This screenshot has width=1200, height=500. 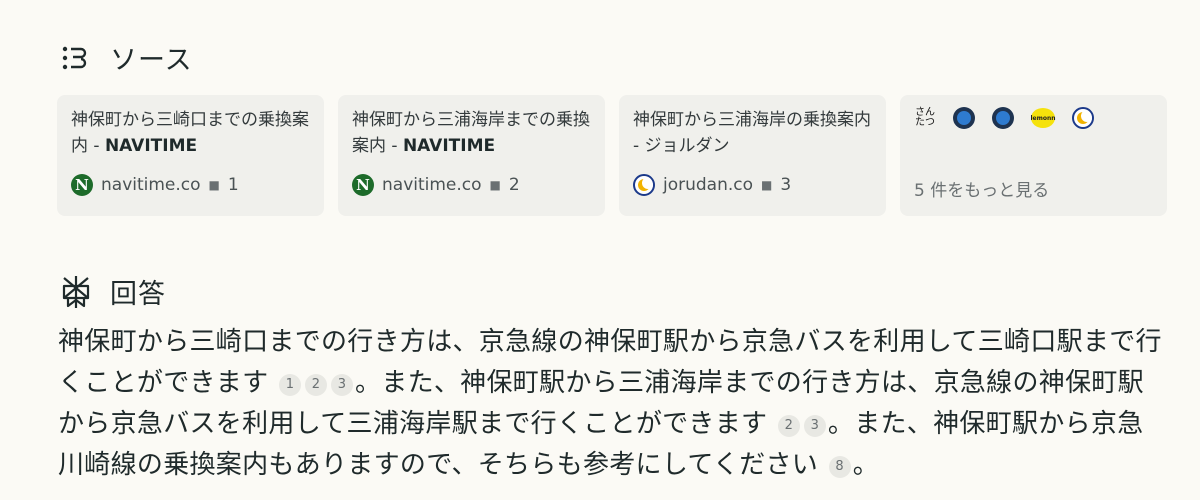 I want to click on sources-title: ソース, so click(x=151, y=60).